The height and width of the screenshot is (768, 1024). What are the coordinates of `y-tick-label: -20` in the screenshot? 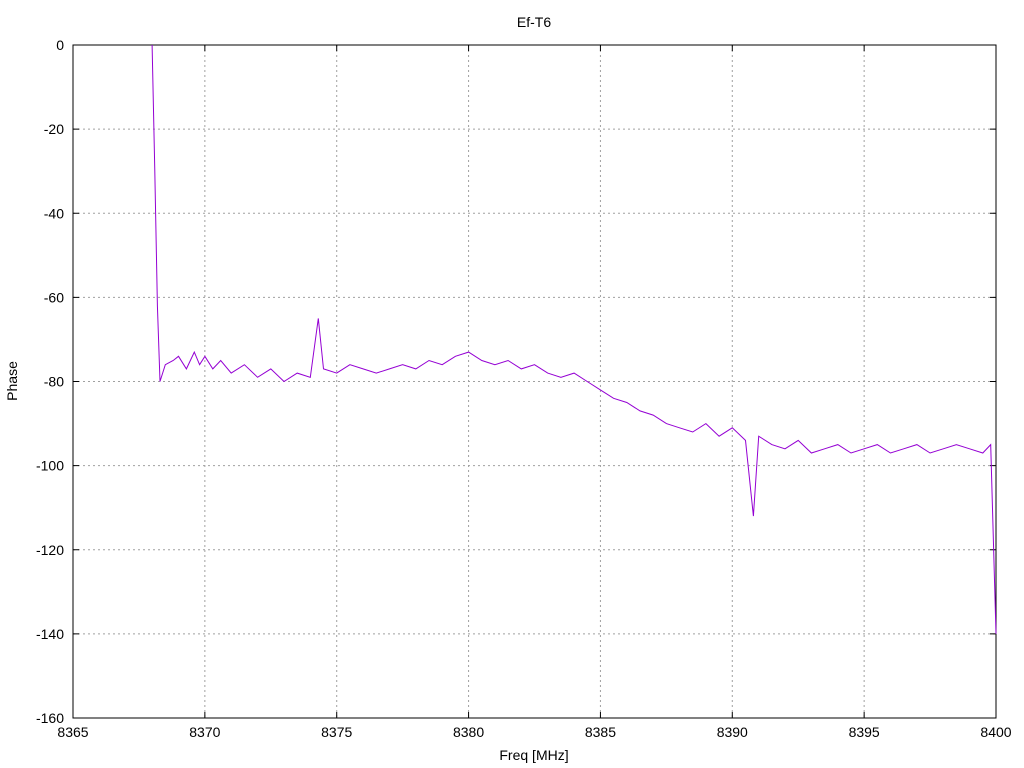 It's located at (54, 129).